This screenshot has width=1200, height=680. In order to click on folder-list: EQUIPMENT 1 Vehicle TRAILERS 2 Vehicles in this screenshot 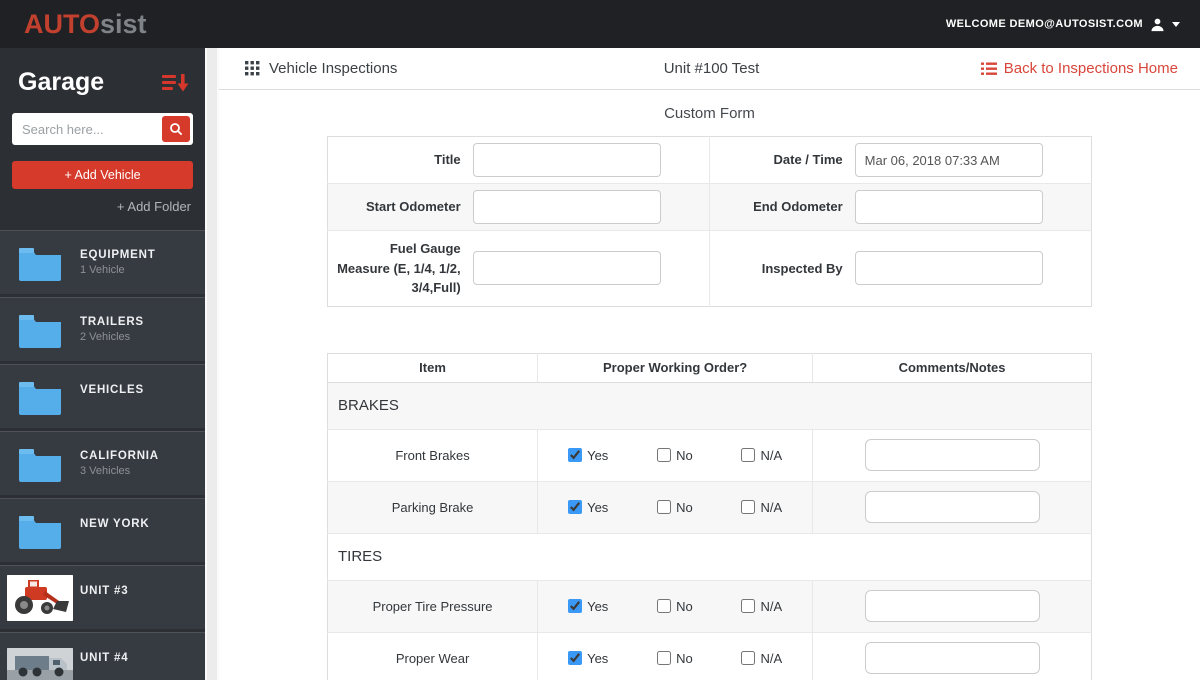, I will do `click(102, 453)`.